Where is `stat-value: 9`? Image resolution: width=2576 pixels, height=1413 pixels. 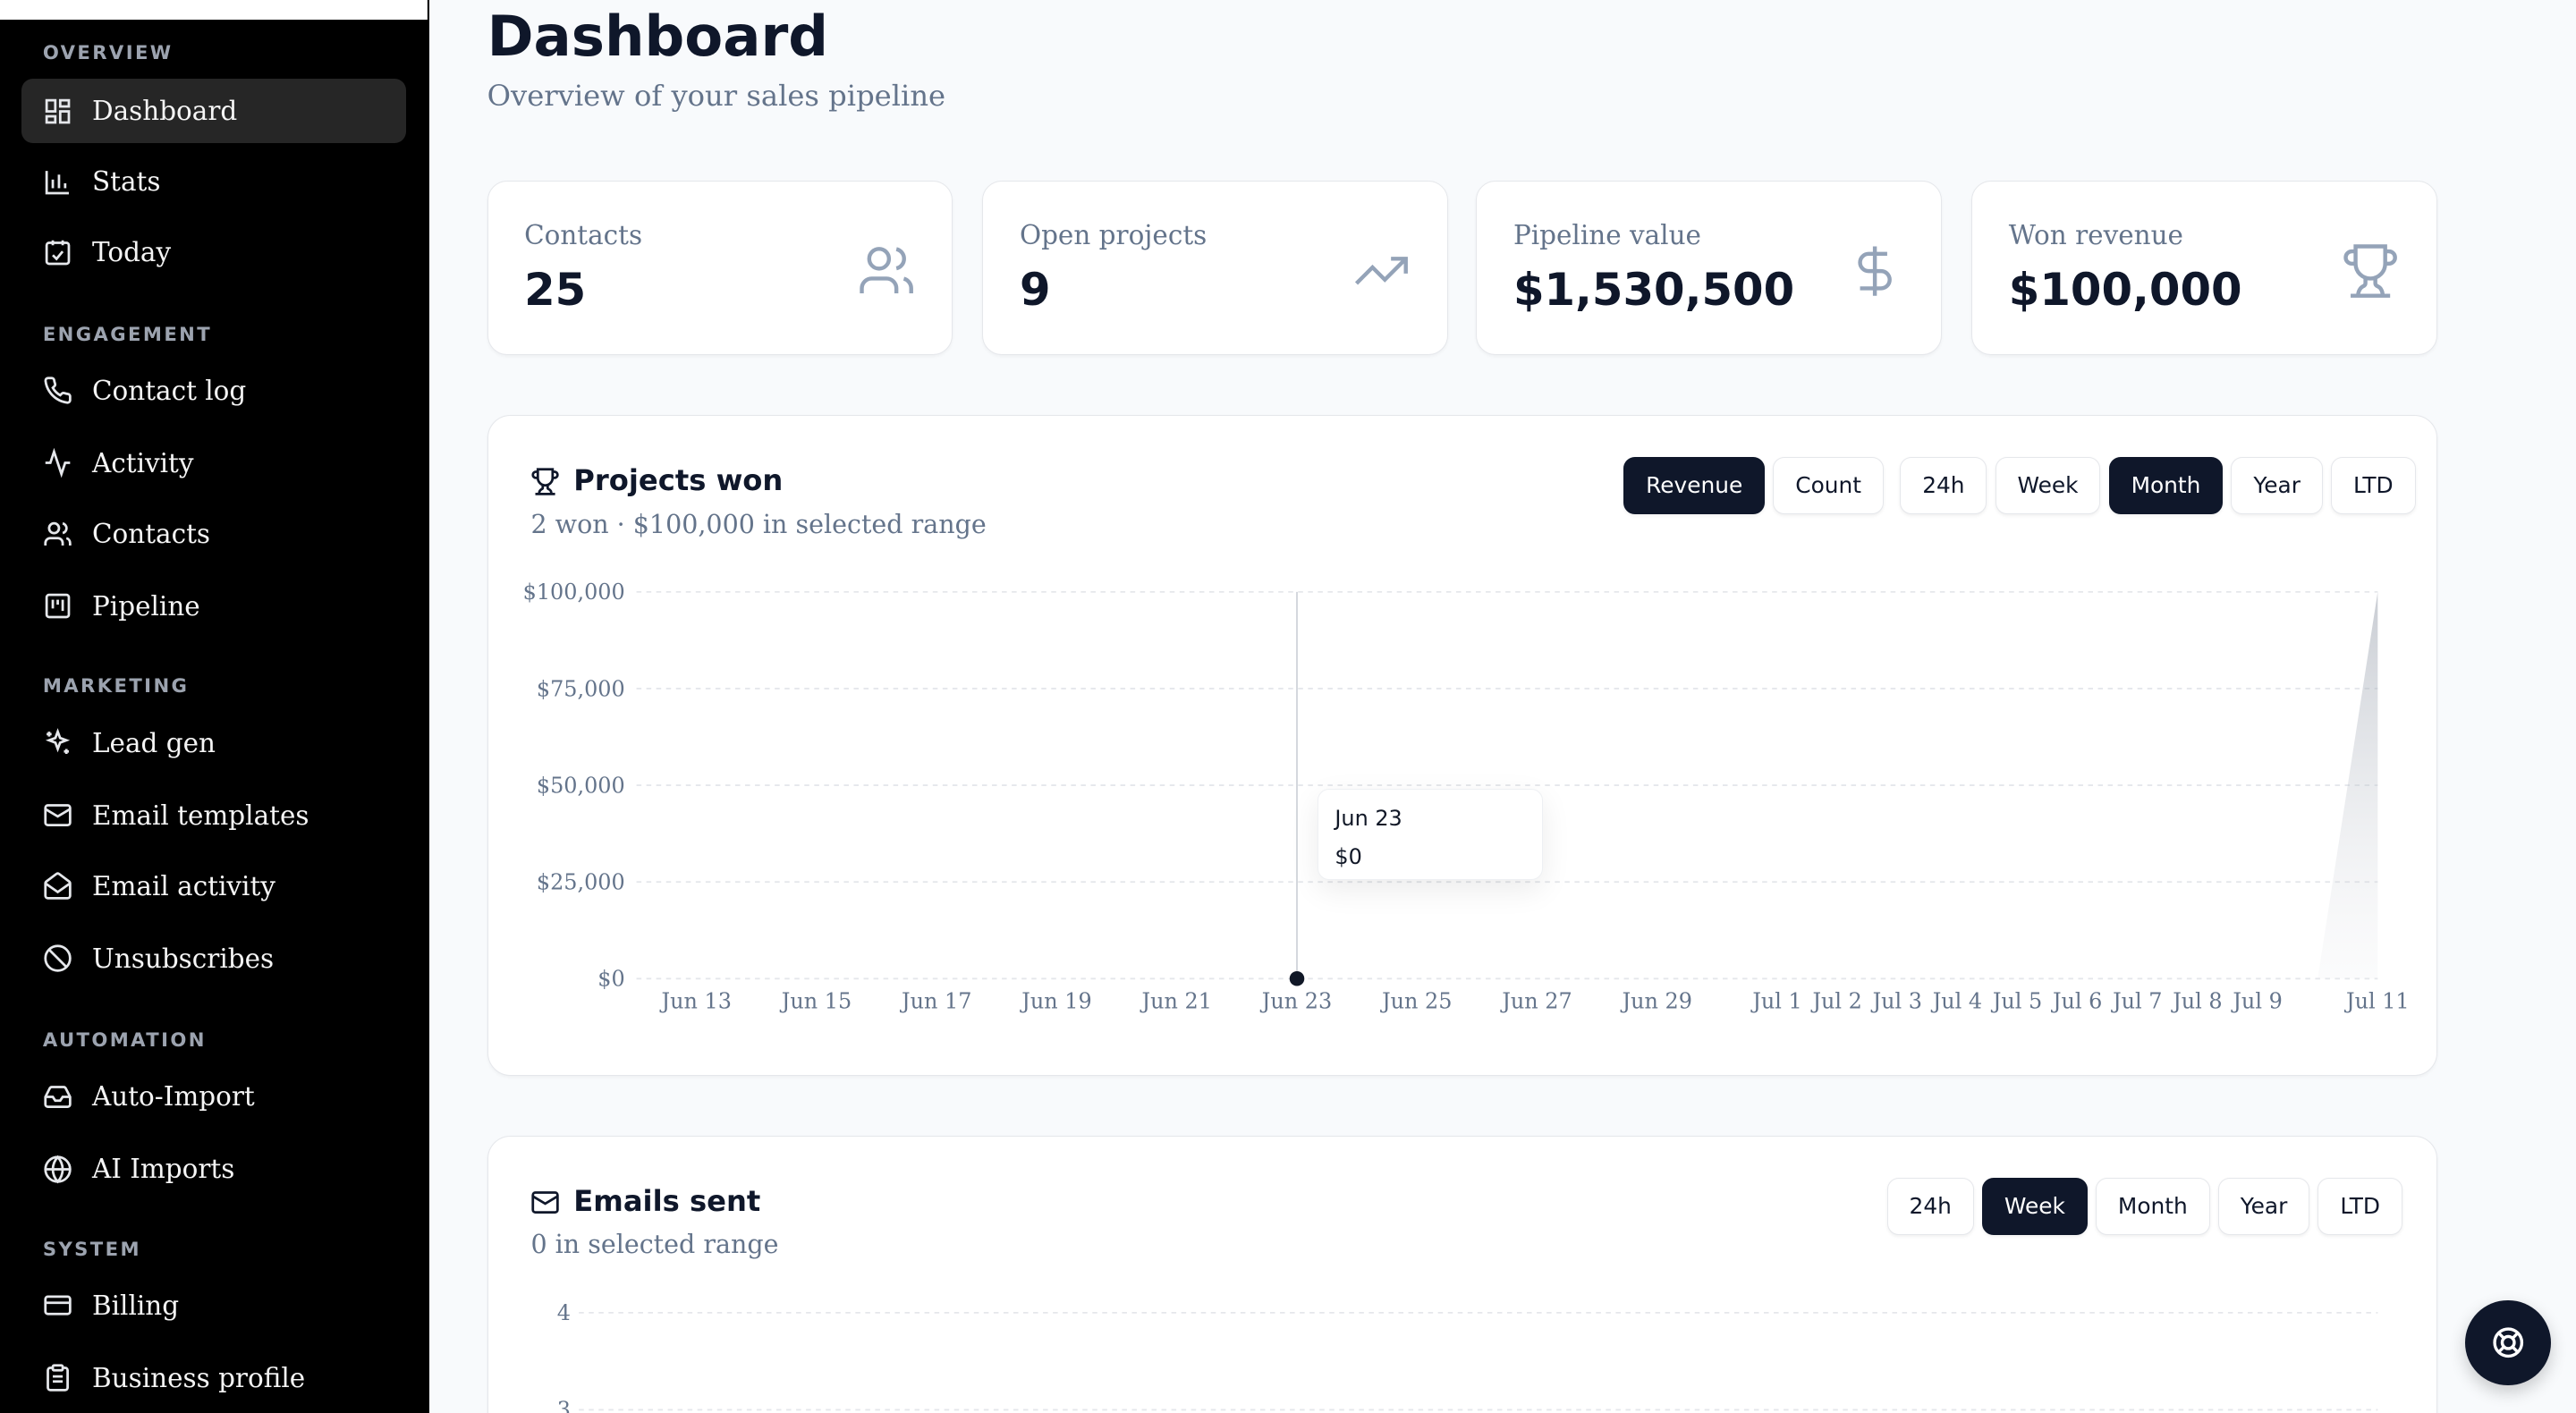 stat-value: 9 is located at coordinates (1035, 290).